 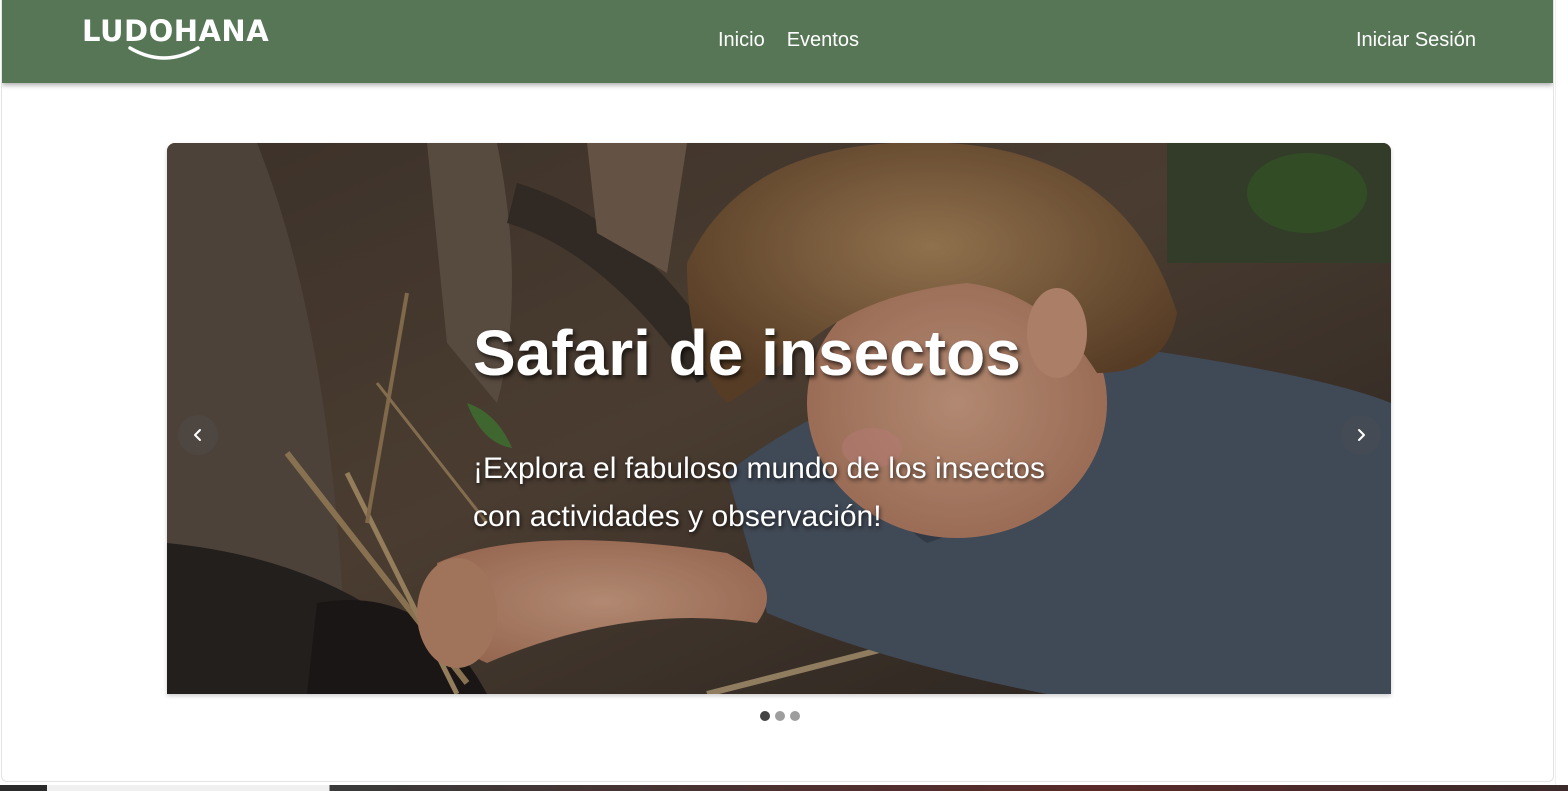 I want to click on carousel-next-button, so click(x=1361, y=435).